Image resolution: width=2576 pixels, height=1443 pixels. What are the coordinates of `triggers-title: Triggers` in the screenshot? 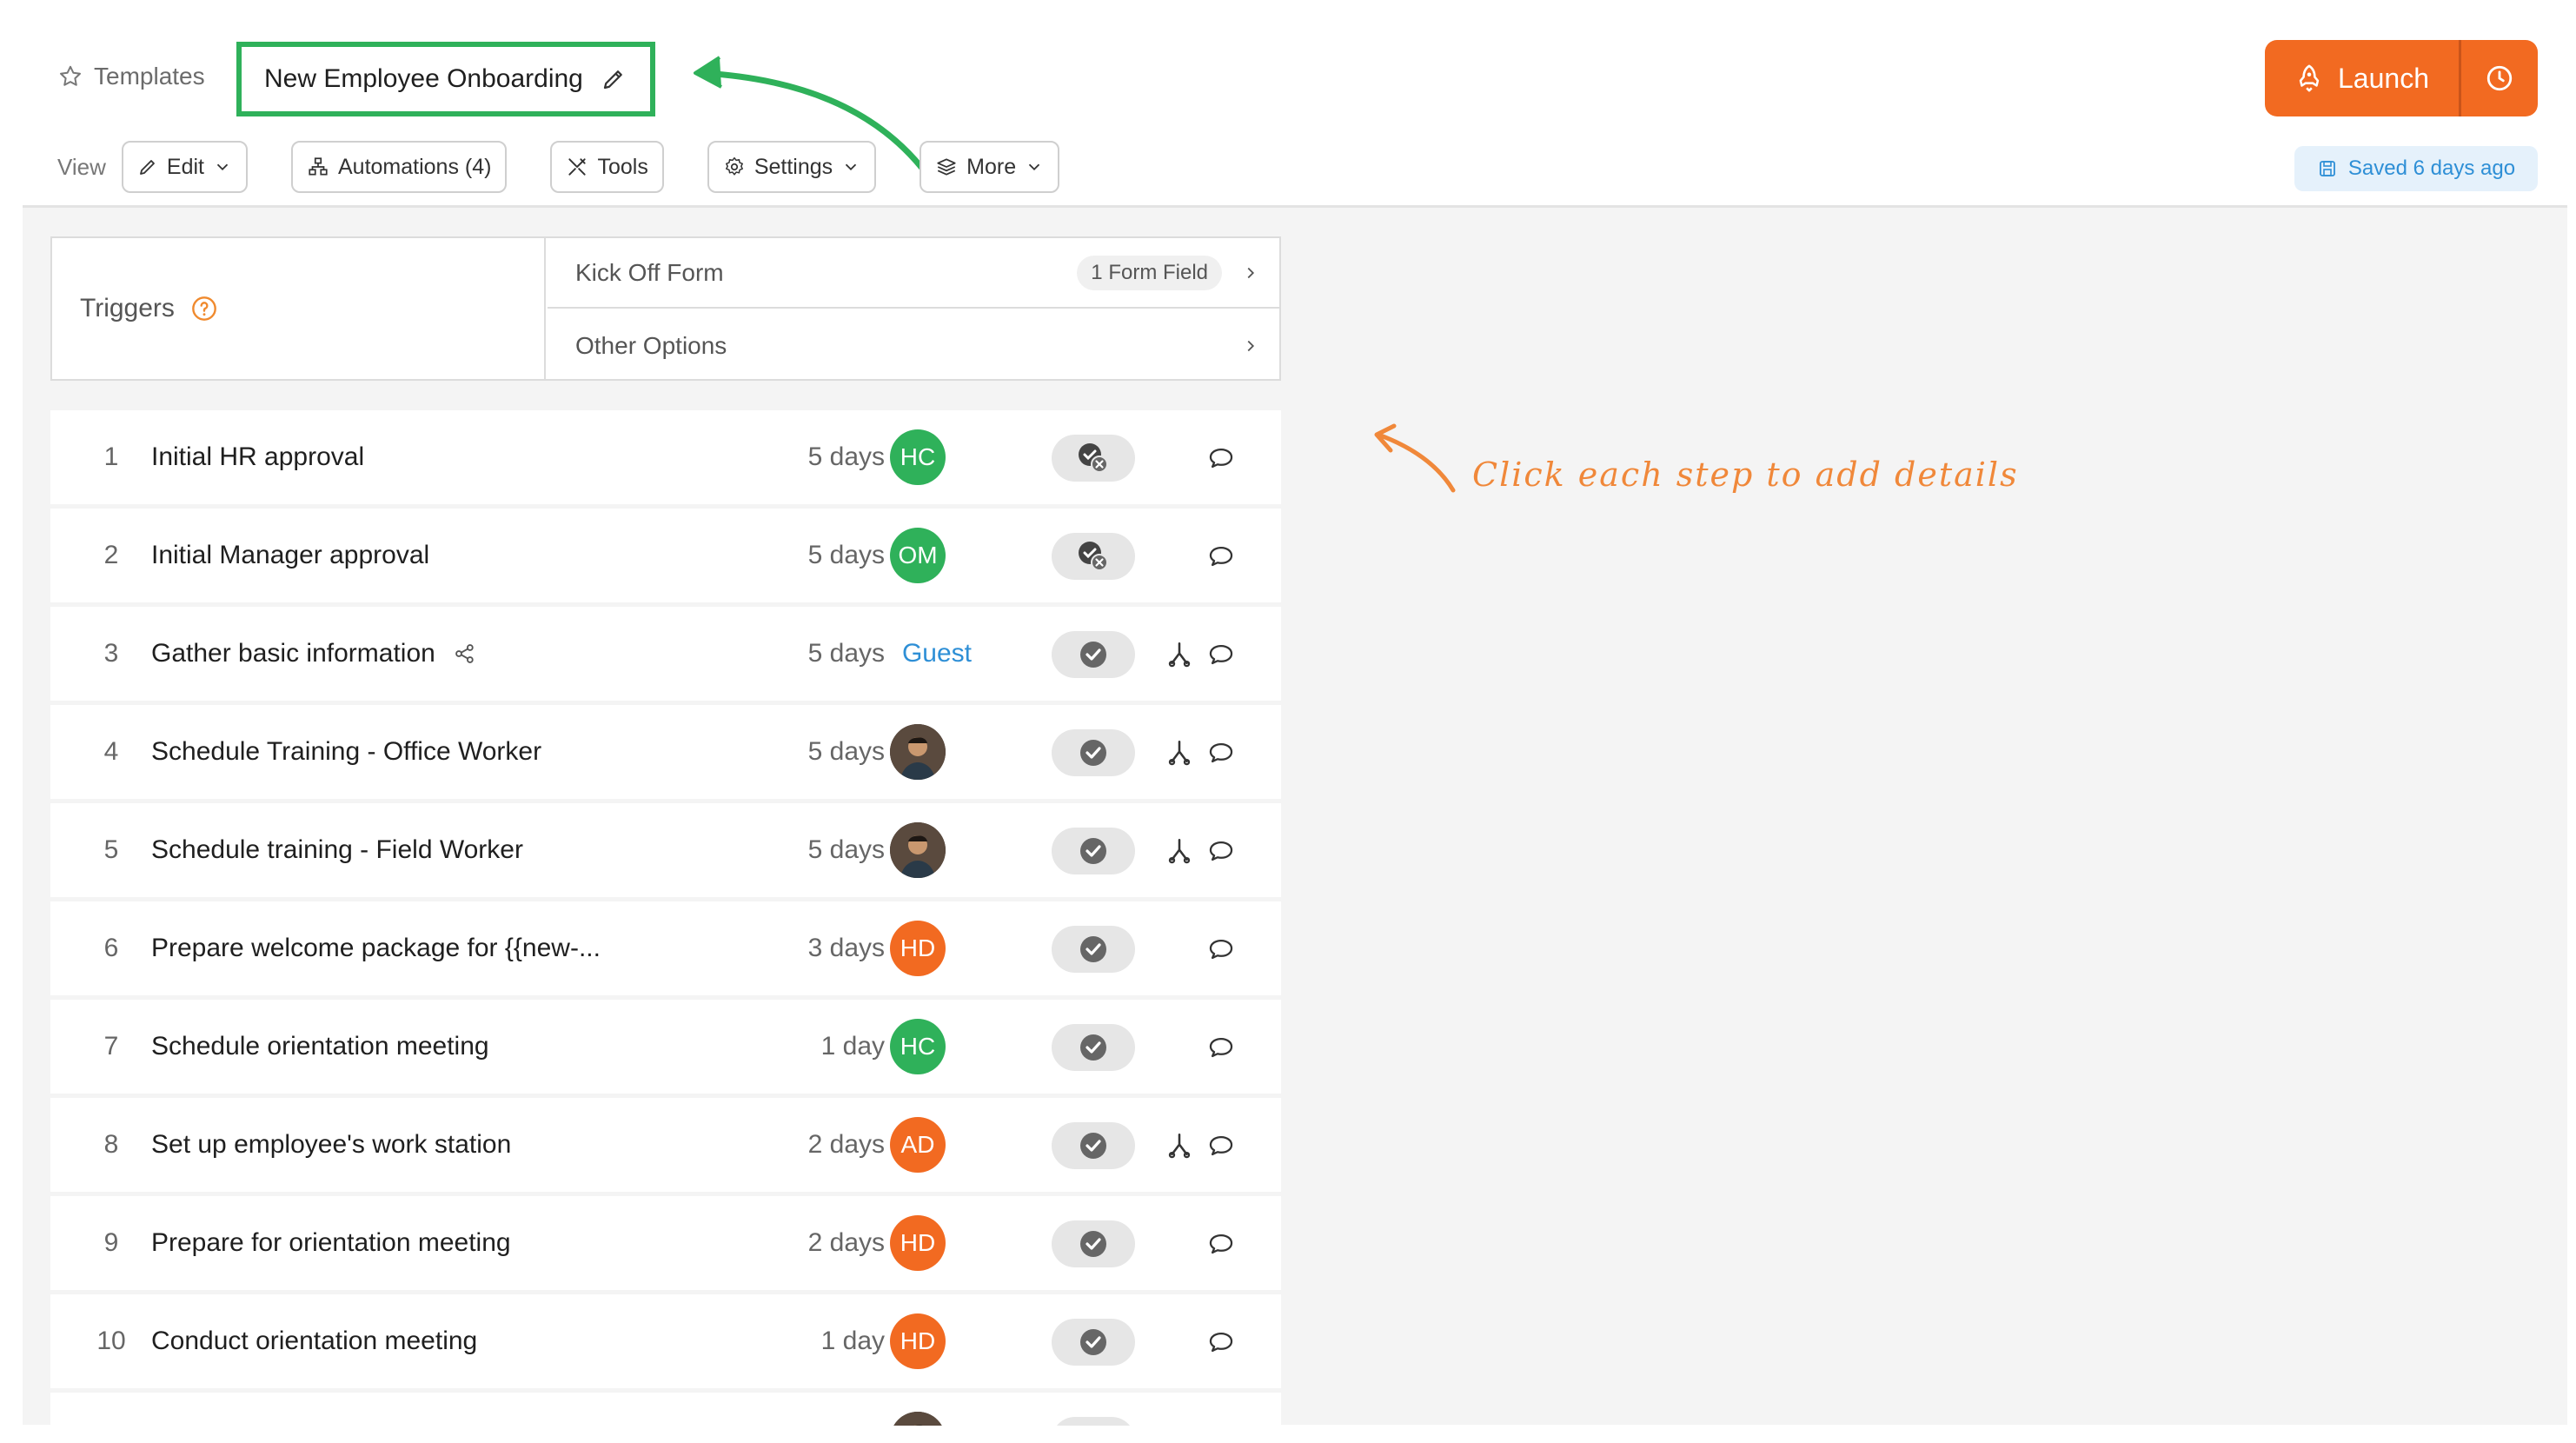 It's located at (128, 308).